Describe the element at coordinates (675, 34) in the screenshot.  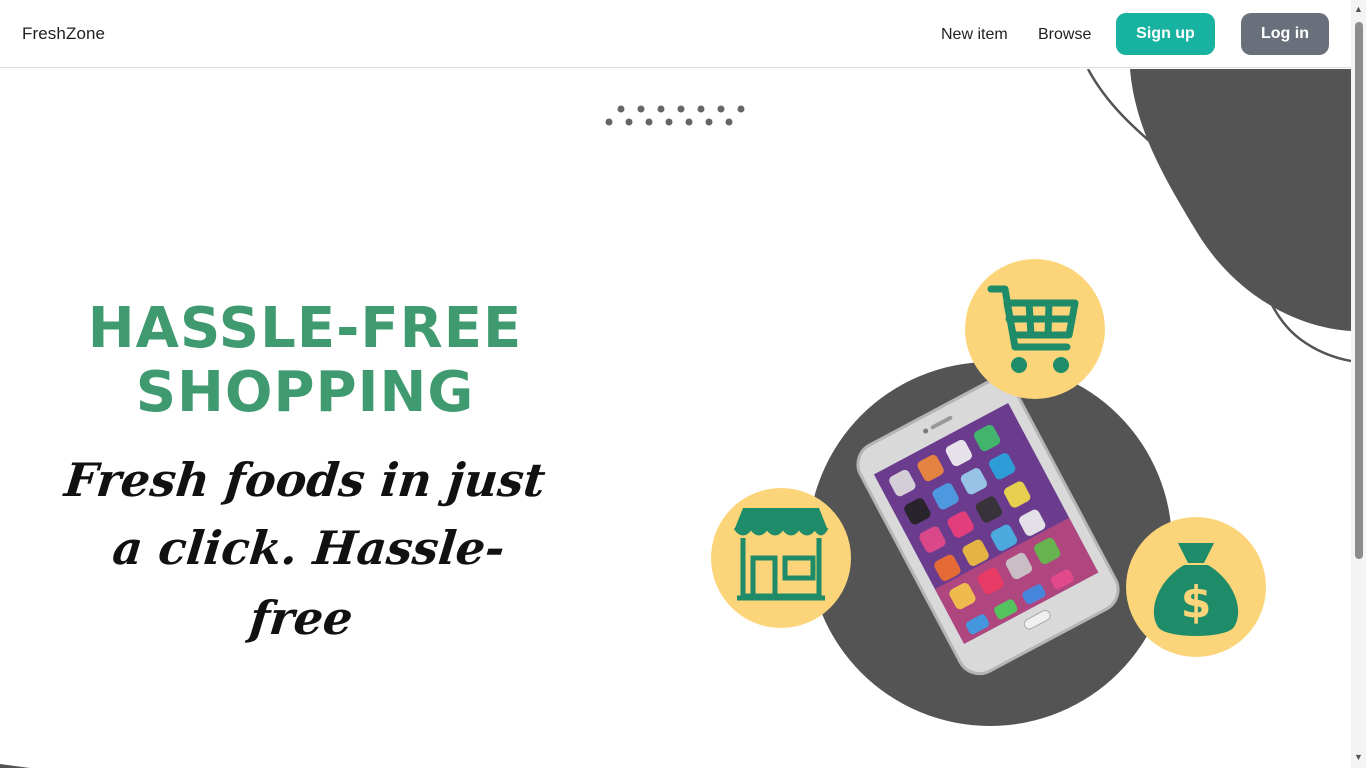
I see `navbar: FreshZone New item Browse Sign up Log in` at that location.